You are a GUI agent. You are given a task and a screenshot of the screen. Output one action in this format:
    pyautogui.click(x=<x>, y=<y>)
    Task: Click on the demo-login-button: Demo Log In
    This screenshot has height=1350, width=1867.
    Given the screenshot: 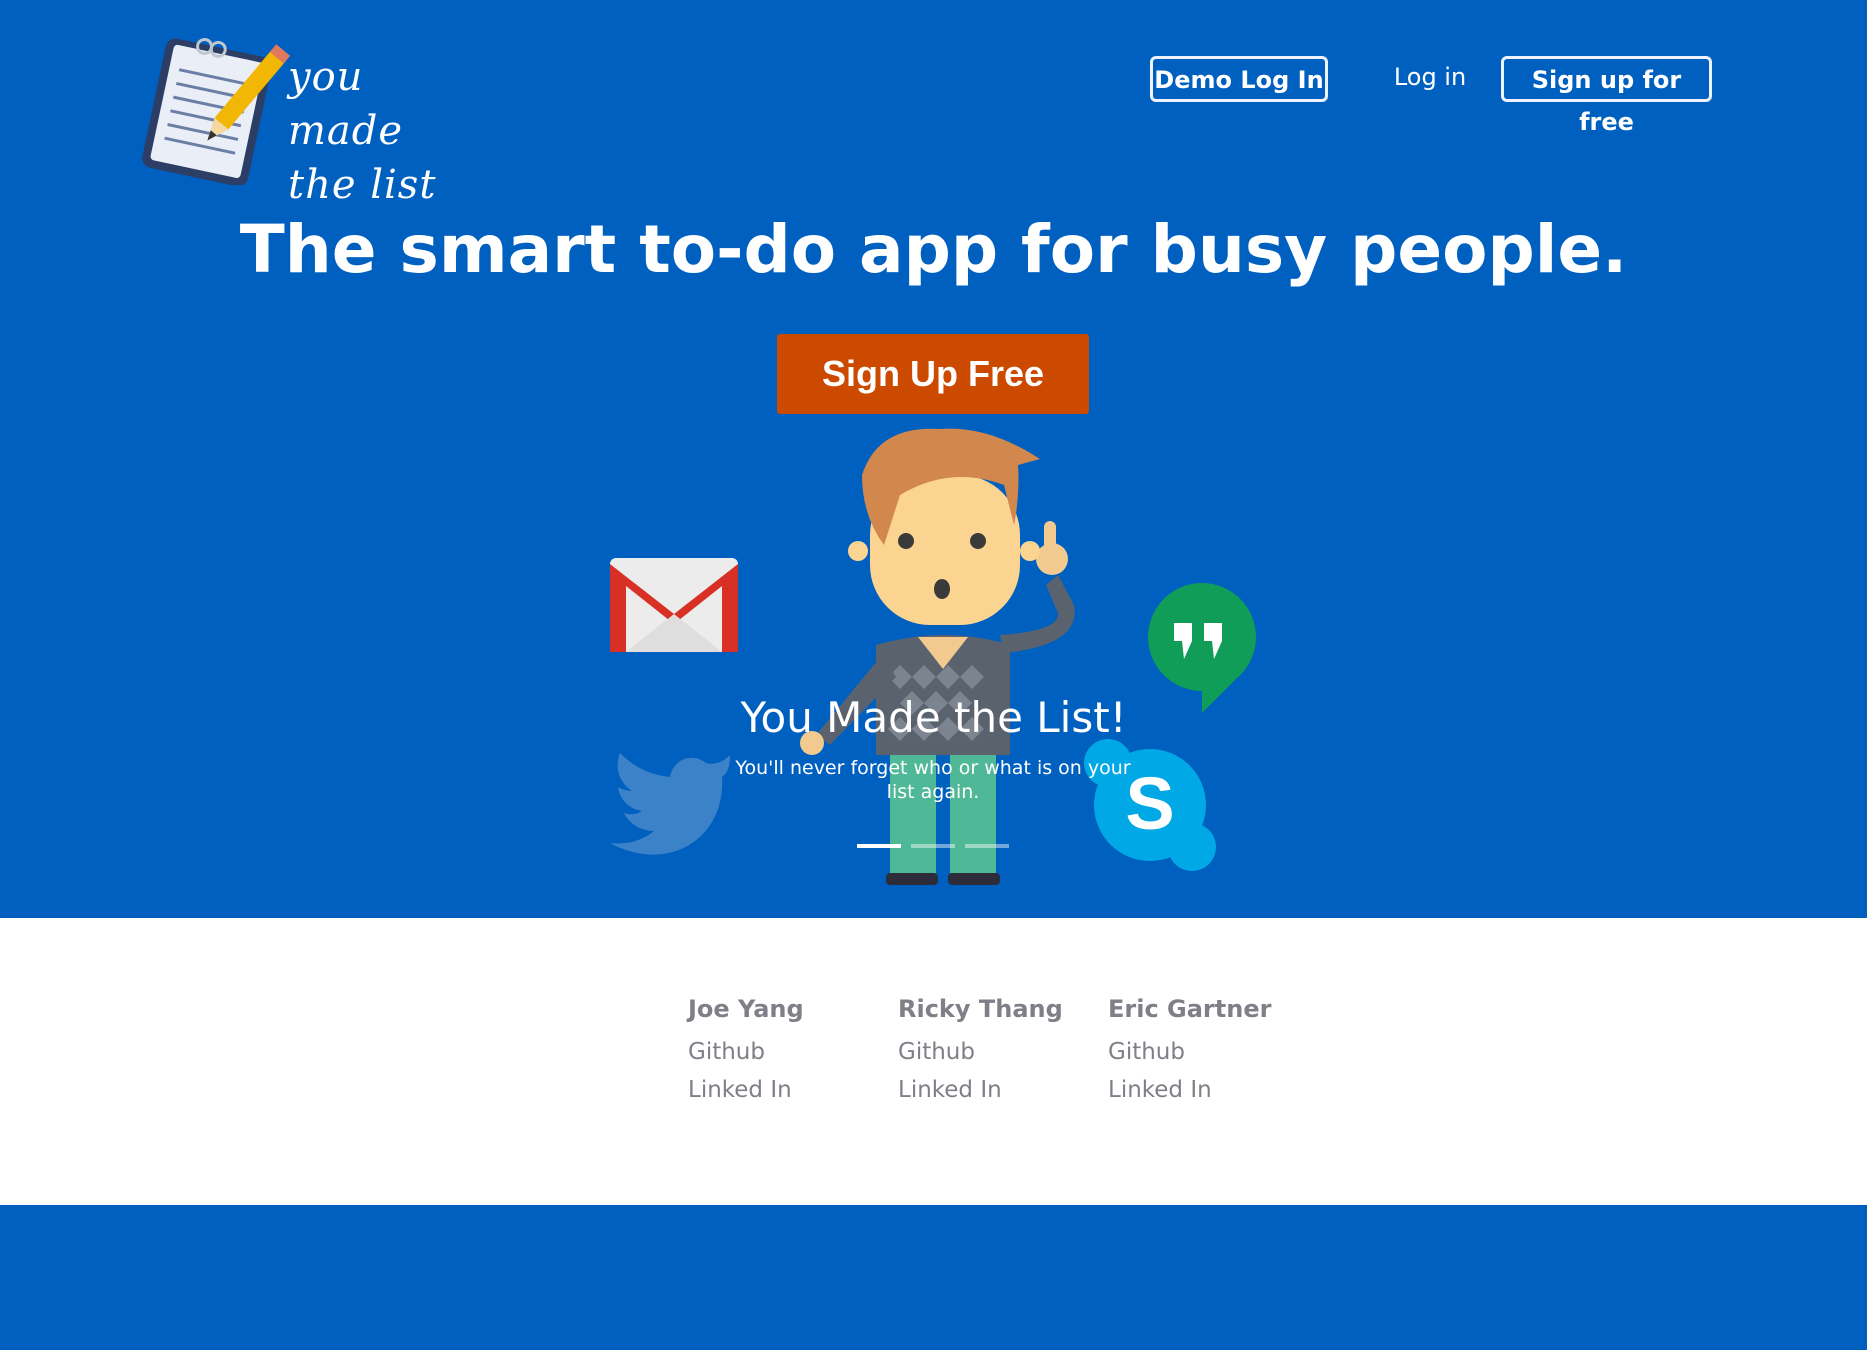 What is the action you would take?
    pyautogui.click(x=1239, y=79)
    